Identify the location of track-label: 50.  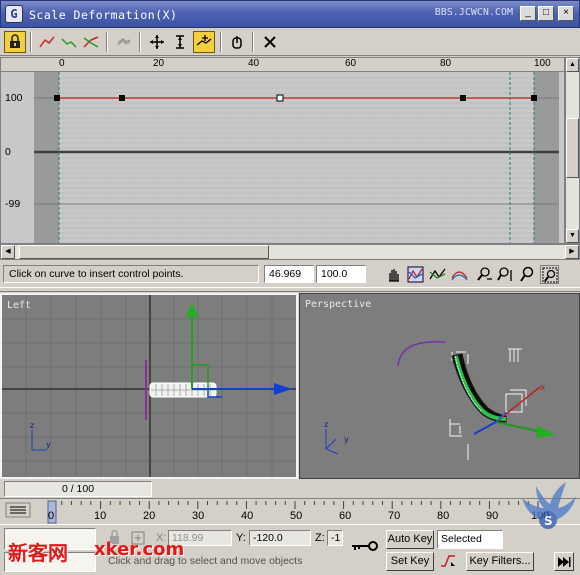
(296, 516).